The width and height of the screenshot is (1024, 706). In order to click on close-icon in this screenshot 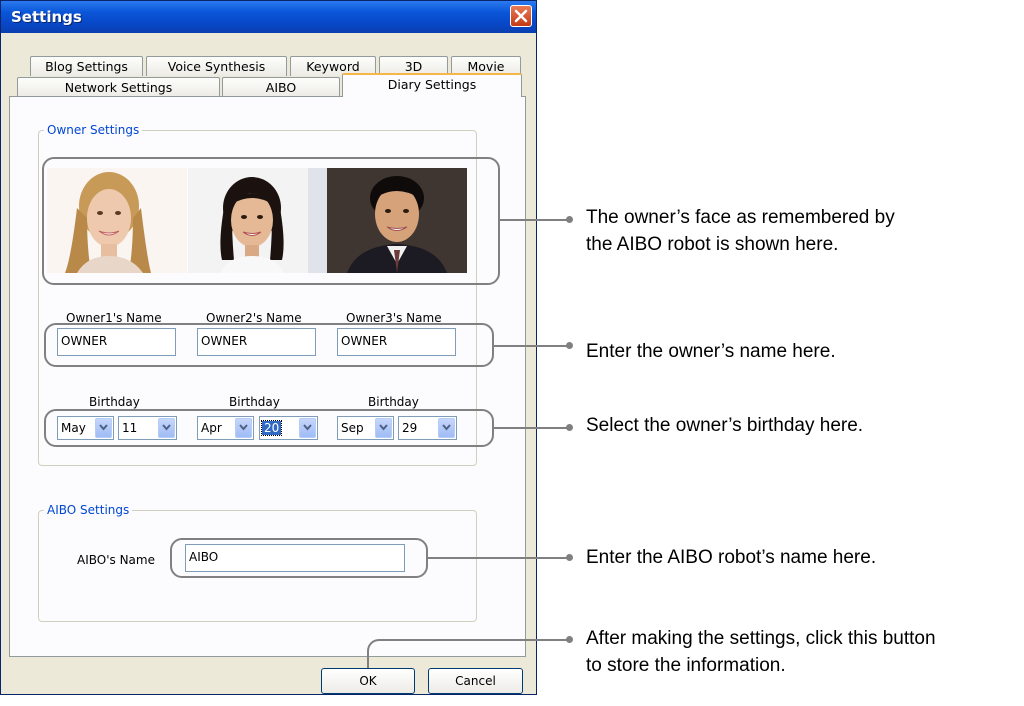, I will do `click(521, 16)`.